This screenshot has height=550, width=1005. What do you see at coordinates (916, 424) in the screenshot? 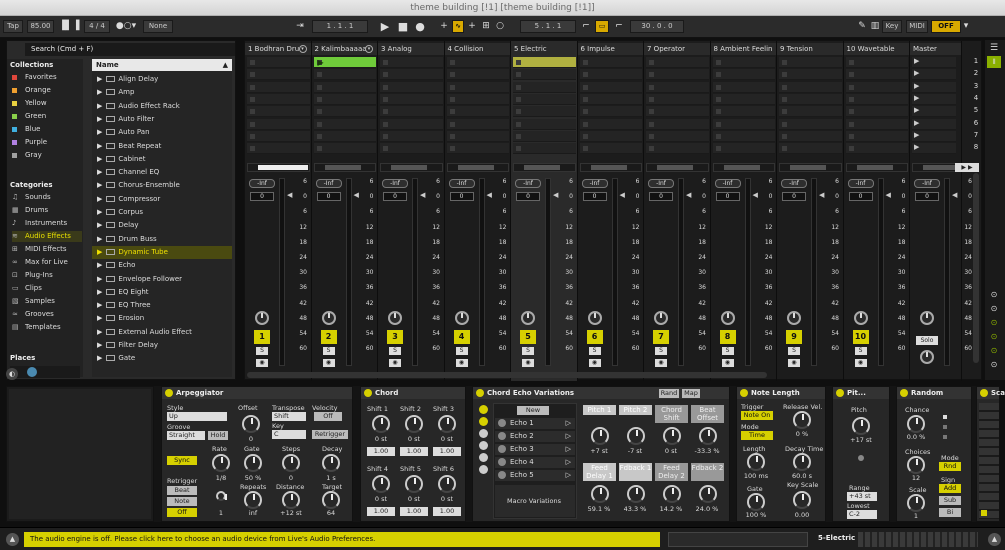
I see `chance-knob` at bounding box center [916, 424].